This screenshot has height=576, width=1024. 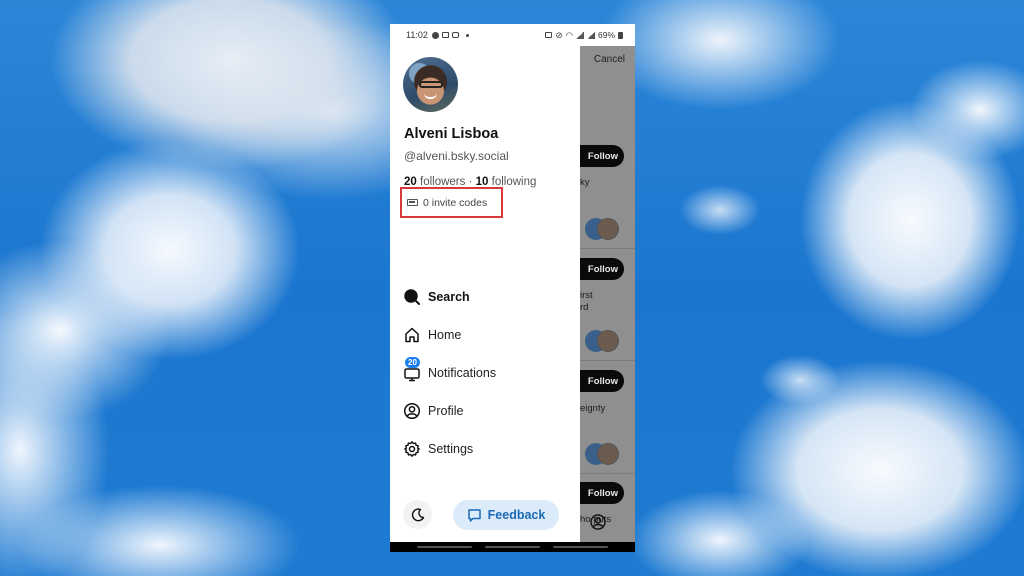 I want to click on menu-item-label: Profile, so click(x=446, y=411).